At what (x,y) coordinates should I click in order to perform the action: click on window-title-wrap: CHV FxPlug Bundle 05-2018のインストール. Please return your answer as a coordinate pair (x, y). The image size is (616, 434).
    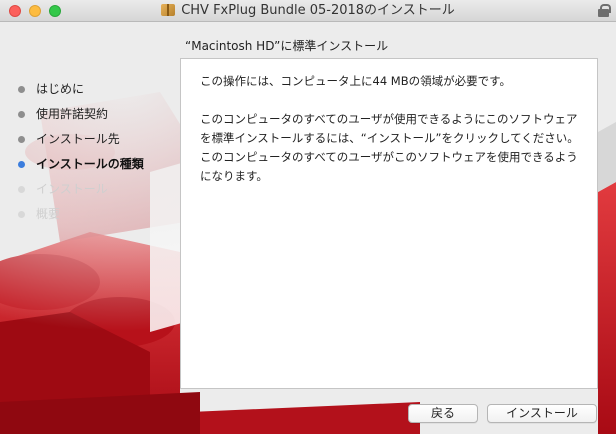
    Looking at the image, I should click on (308, 11).